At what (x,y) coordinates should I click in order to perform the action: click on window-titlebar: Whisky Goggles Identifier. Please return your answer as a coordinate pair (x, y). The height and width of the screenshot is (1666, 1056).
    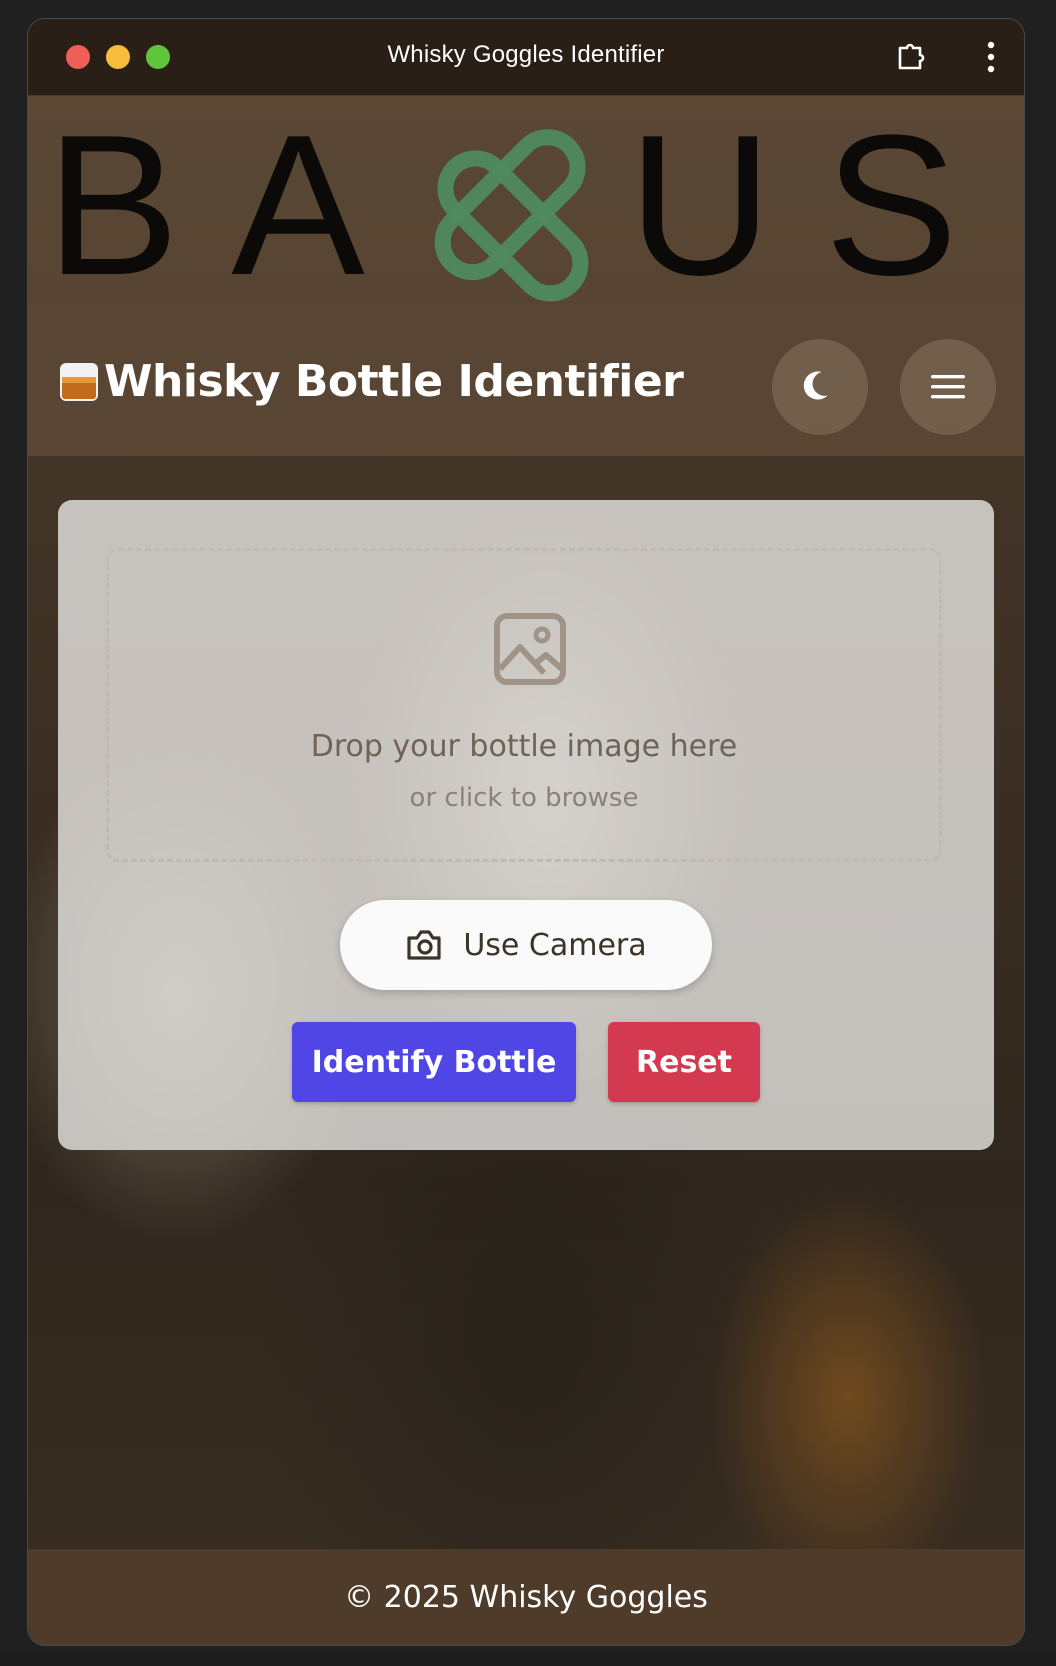
    Looking at the image, I should click on (526, 57).